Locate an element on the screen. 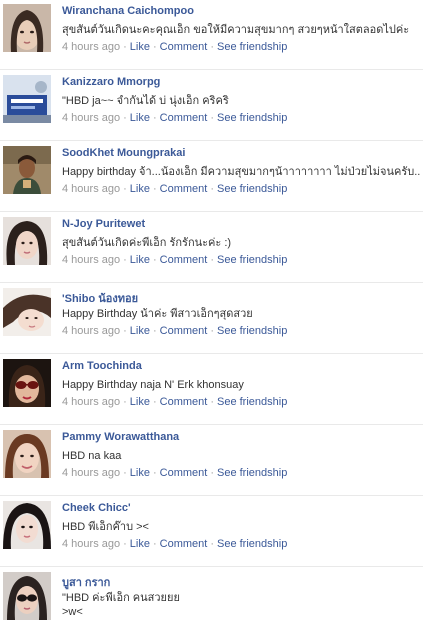  post-message: "HBD ค่ะพี่เอ็ก คนสวยยย is located at coordinates (121, 598).